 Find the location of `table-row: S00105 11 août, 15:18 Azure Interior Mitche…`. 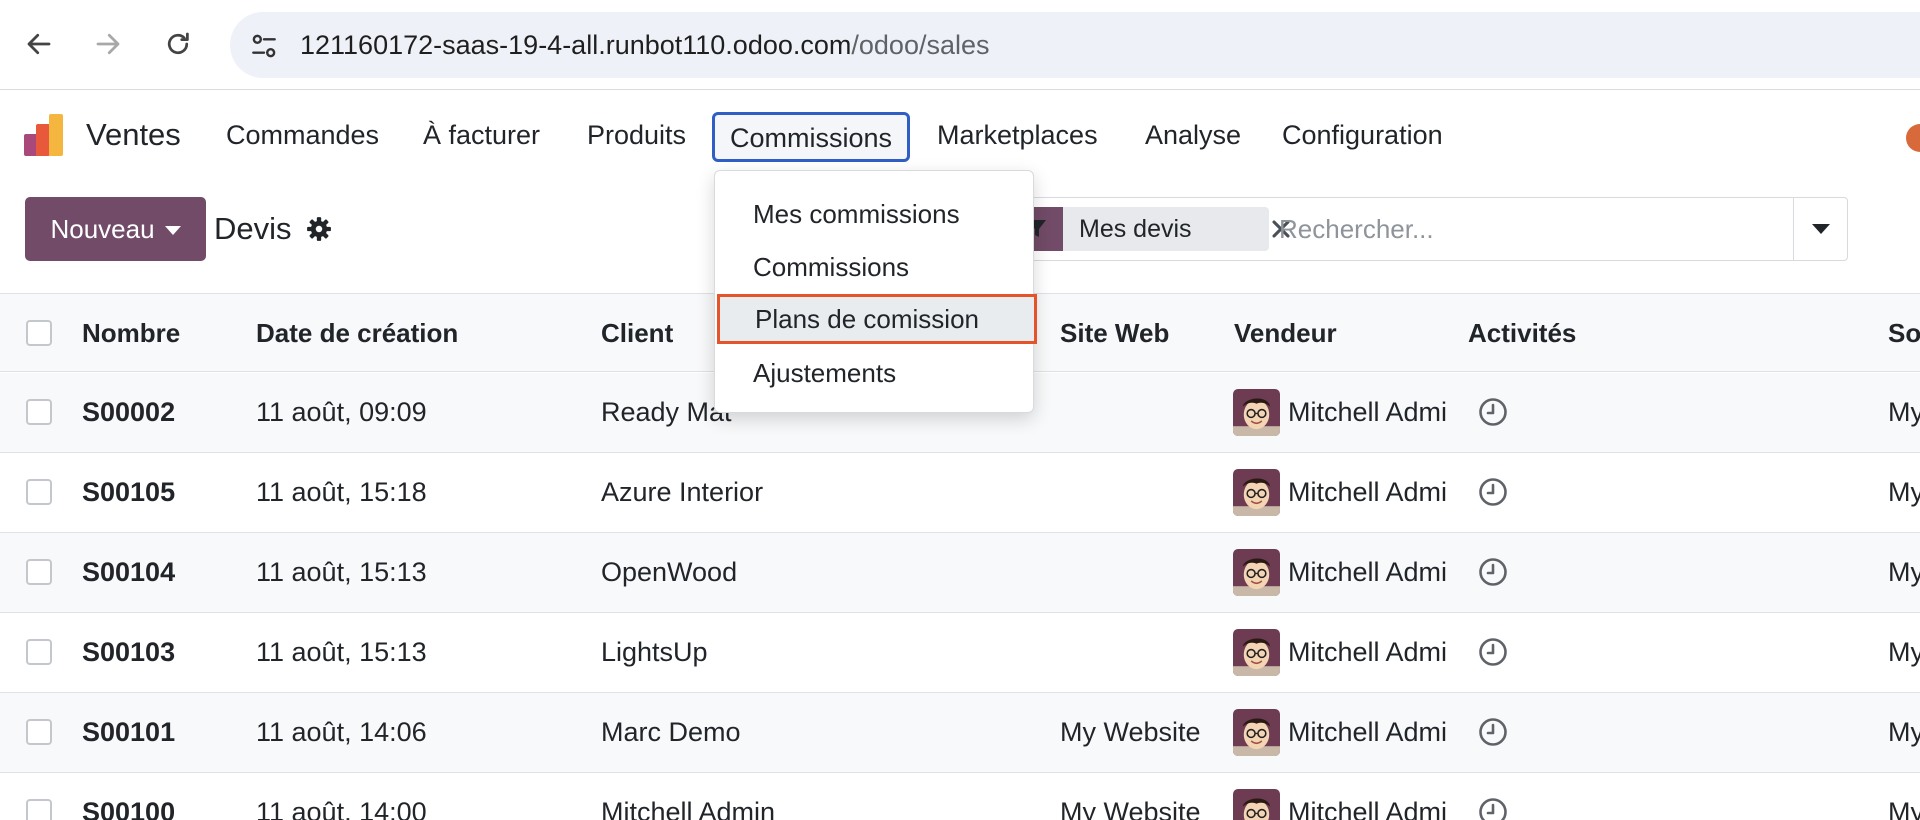

table-row: S00105 11 août, 15:18 Azure Interior Mitche… is located at coordinates (960, 493).